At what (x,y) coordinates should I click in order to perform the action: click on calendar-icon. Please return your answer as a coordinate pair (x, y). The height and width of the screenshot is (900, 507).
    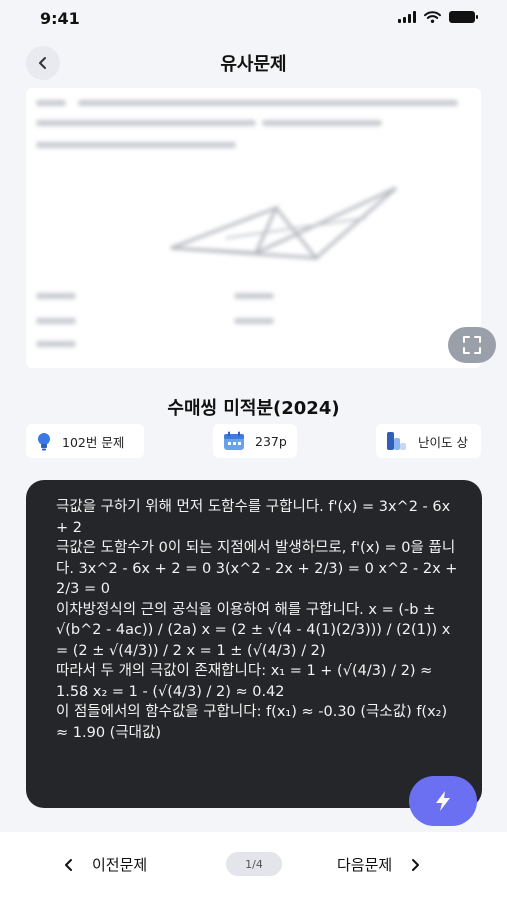
    Looking at the image, I should click on (234, 440).